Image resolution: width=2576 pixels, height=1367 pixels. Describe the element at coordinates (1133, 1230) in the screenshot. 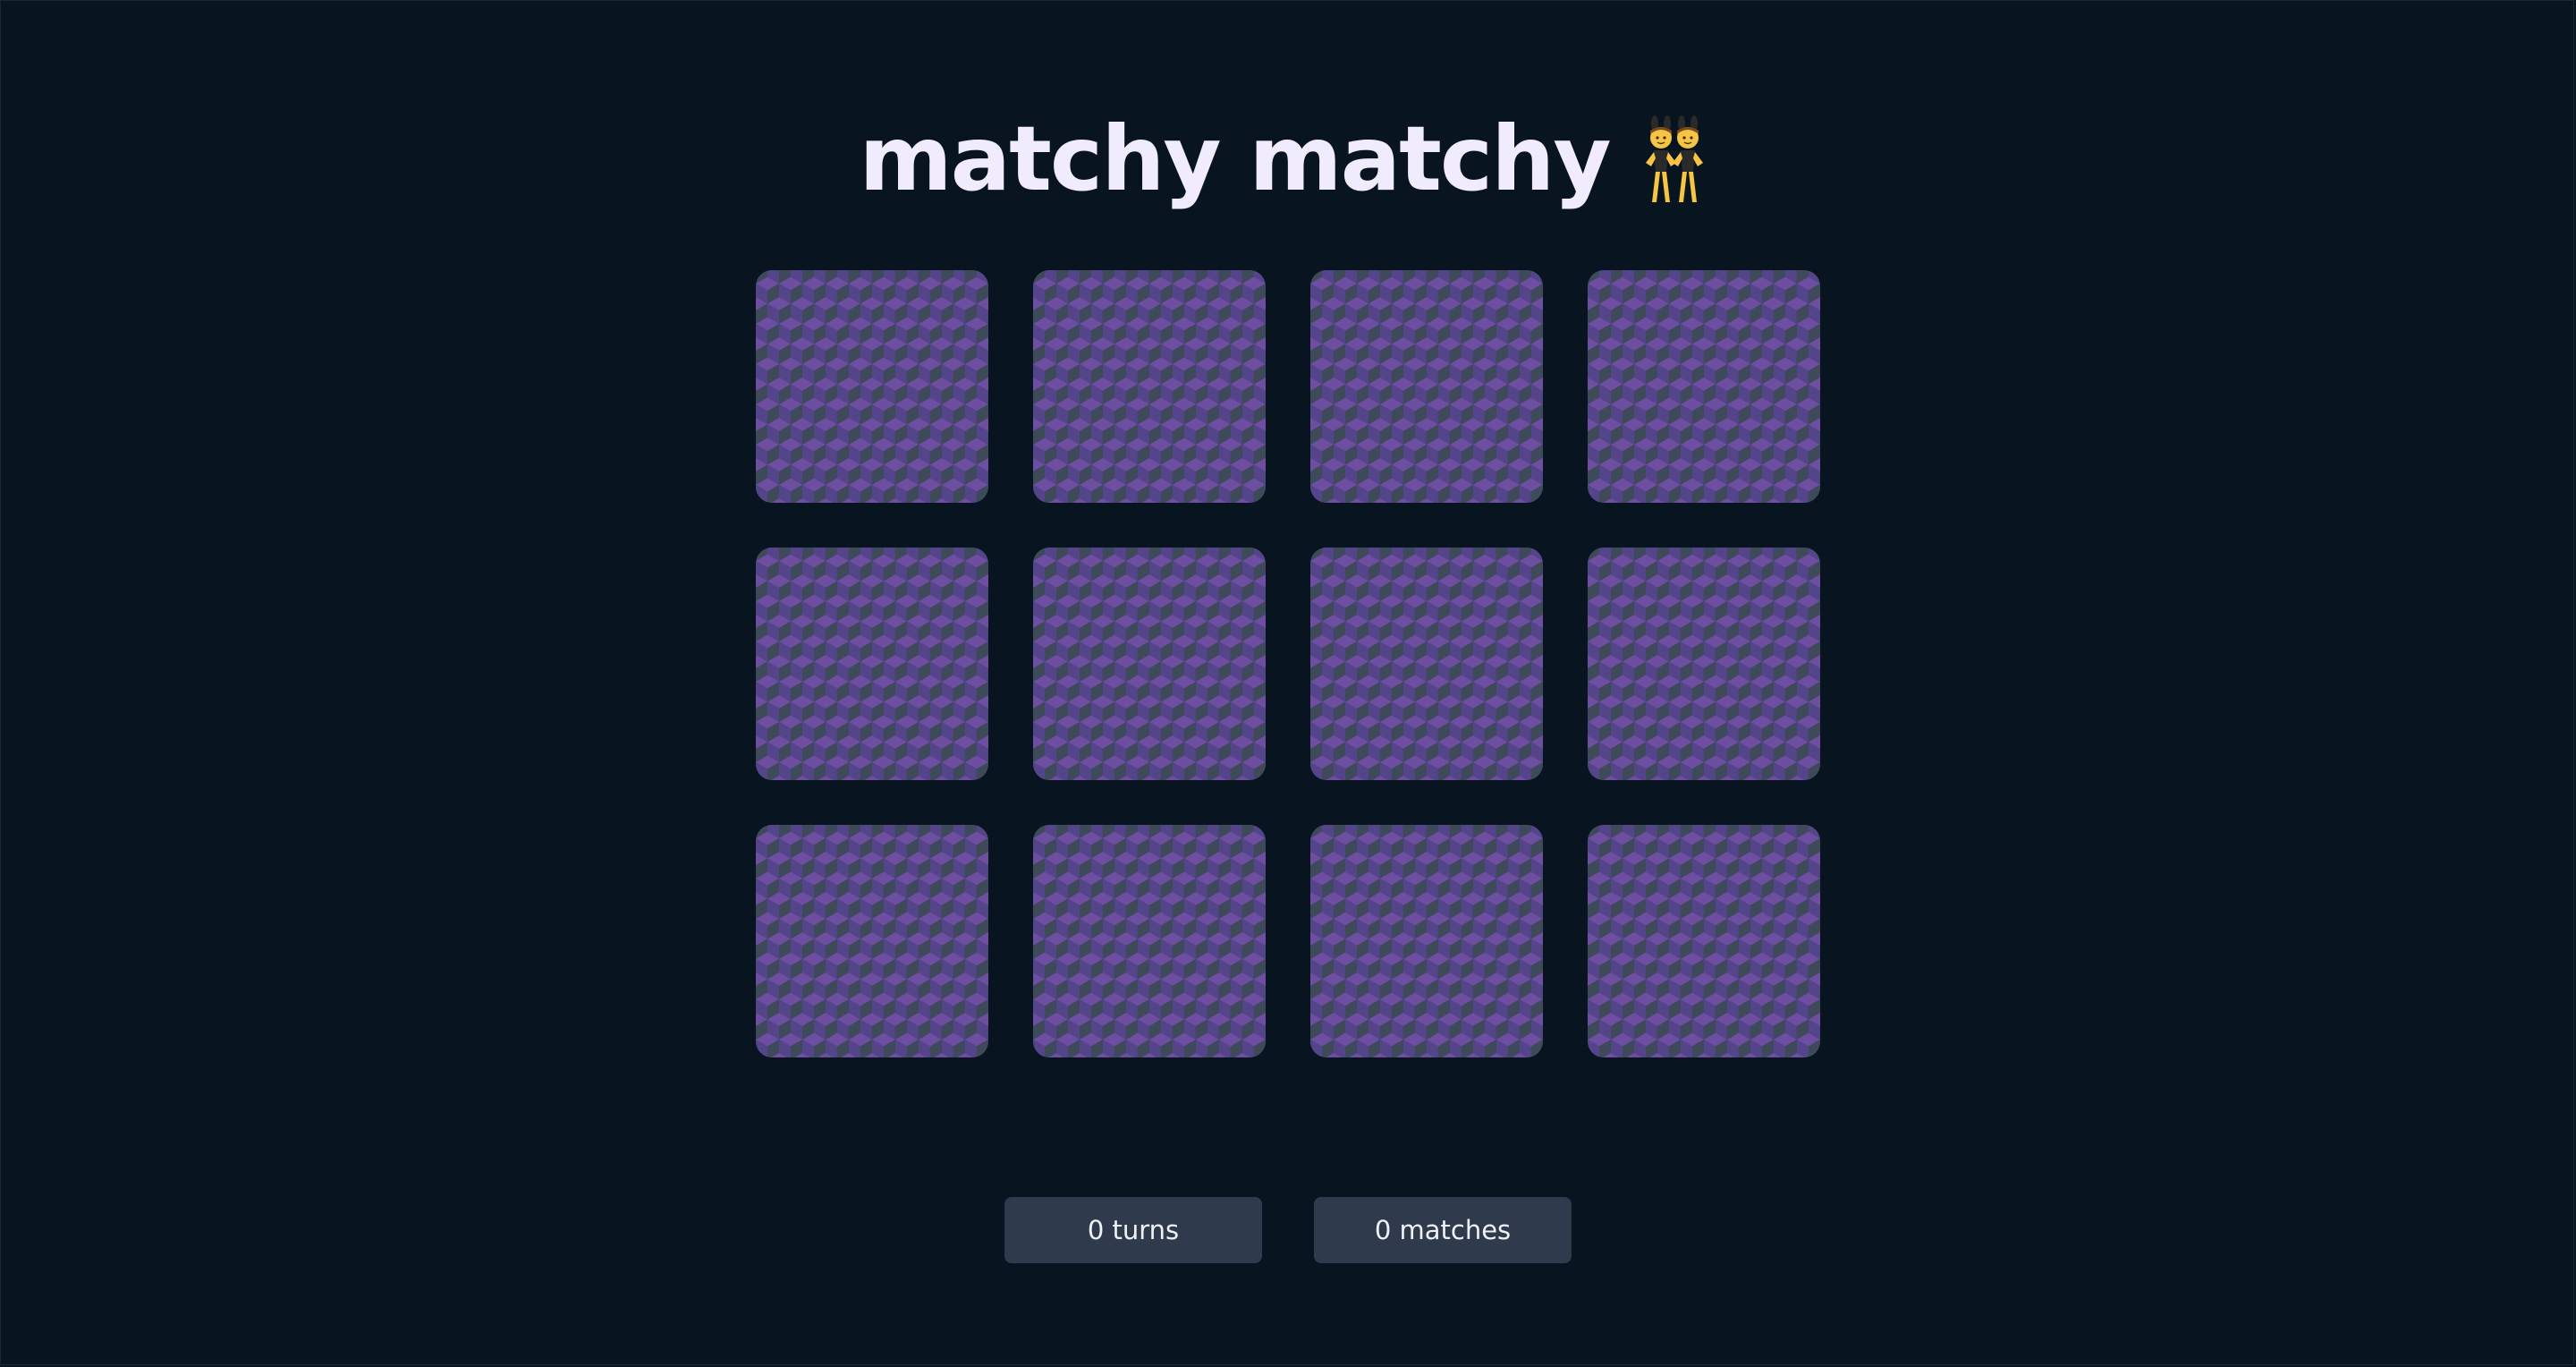

I see `turns-counter: 0 turns` at that location.